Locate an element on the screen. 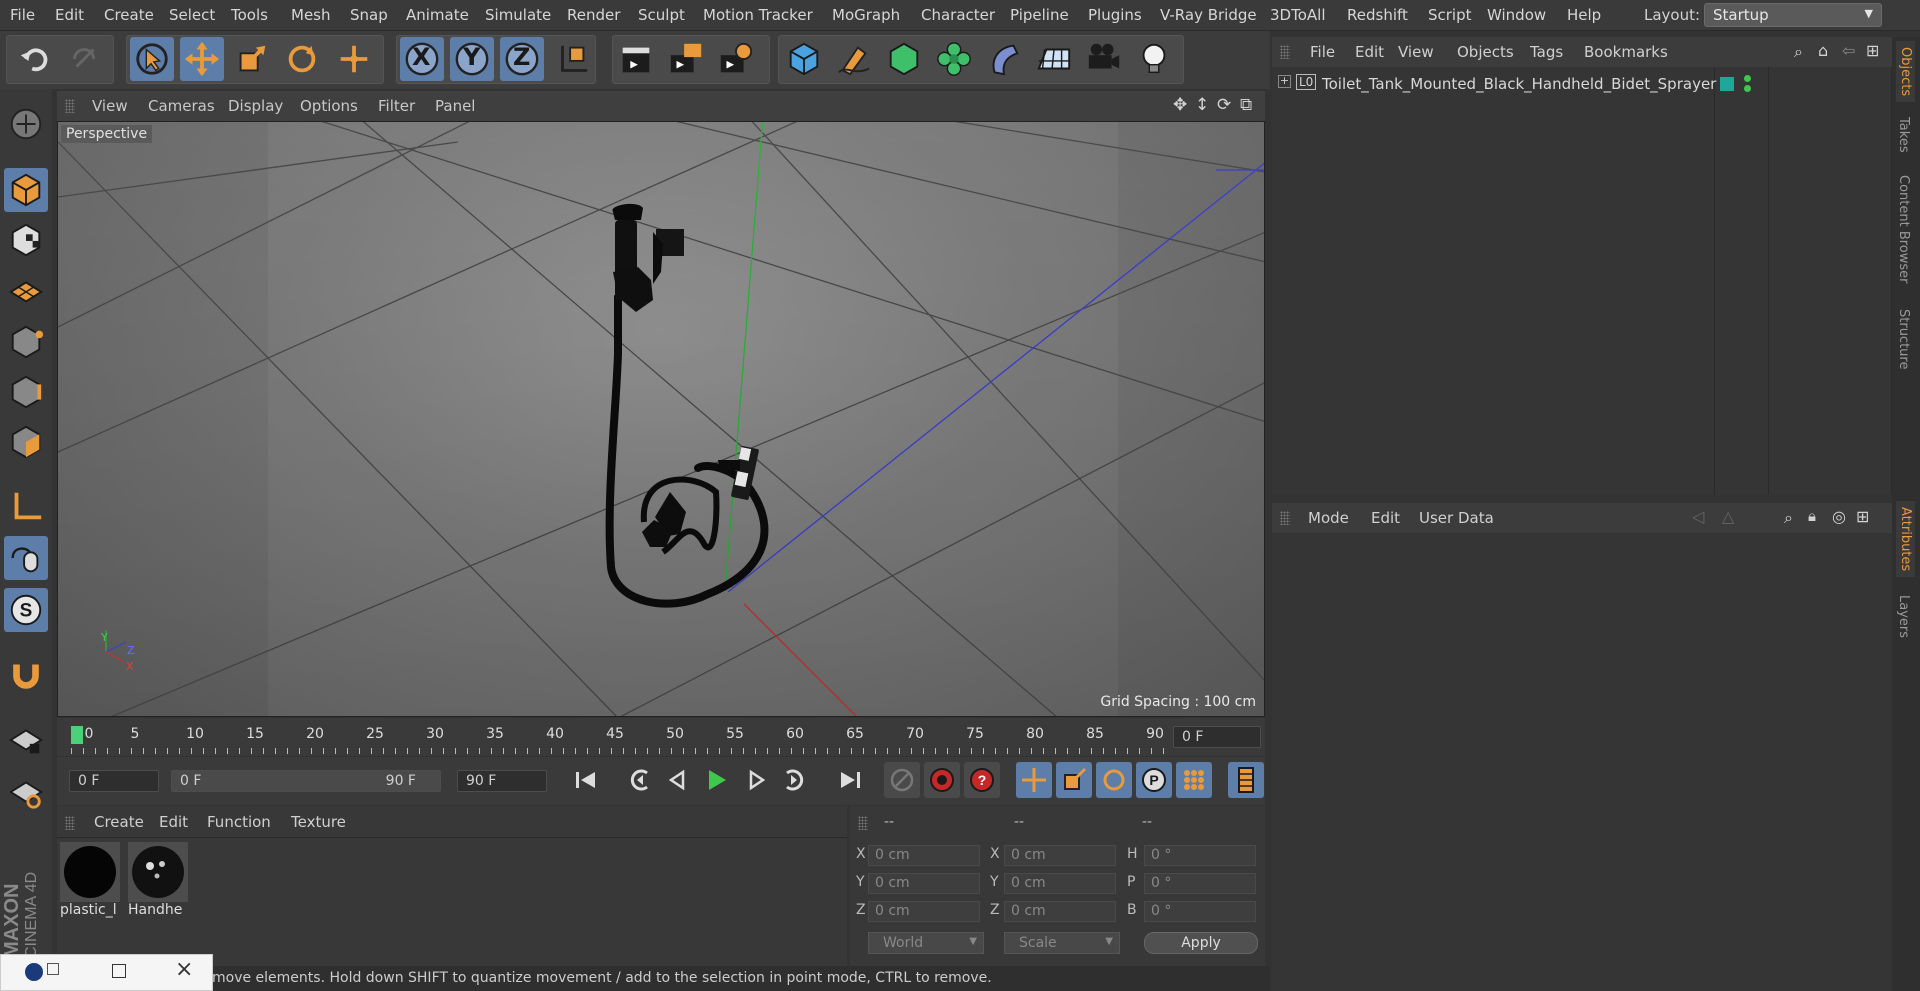 This screenshot has width=1920, height=991. close-icon: × is located at coordinates (184, 969).